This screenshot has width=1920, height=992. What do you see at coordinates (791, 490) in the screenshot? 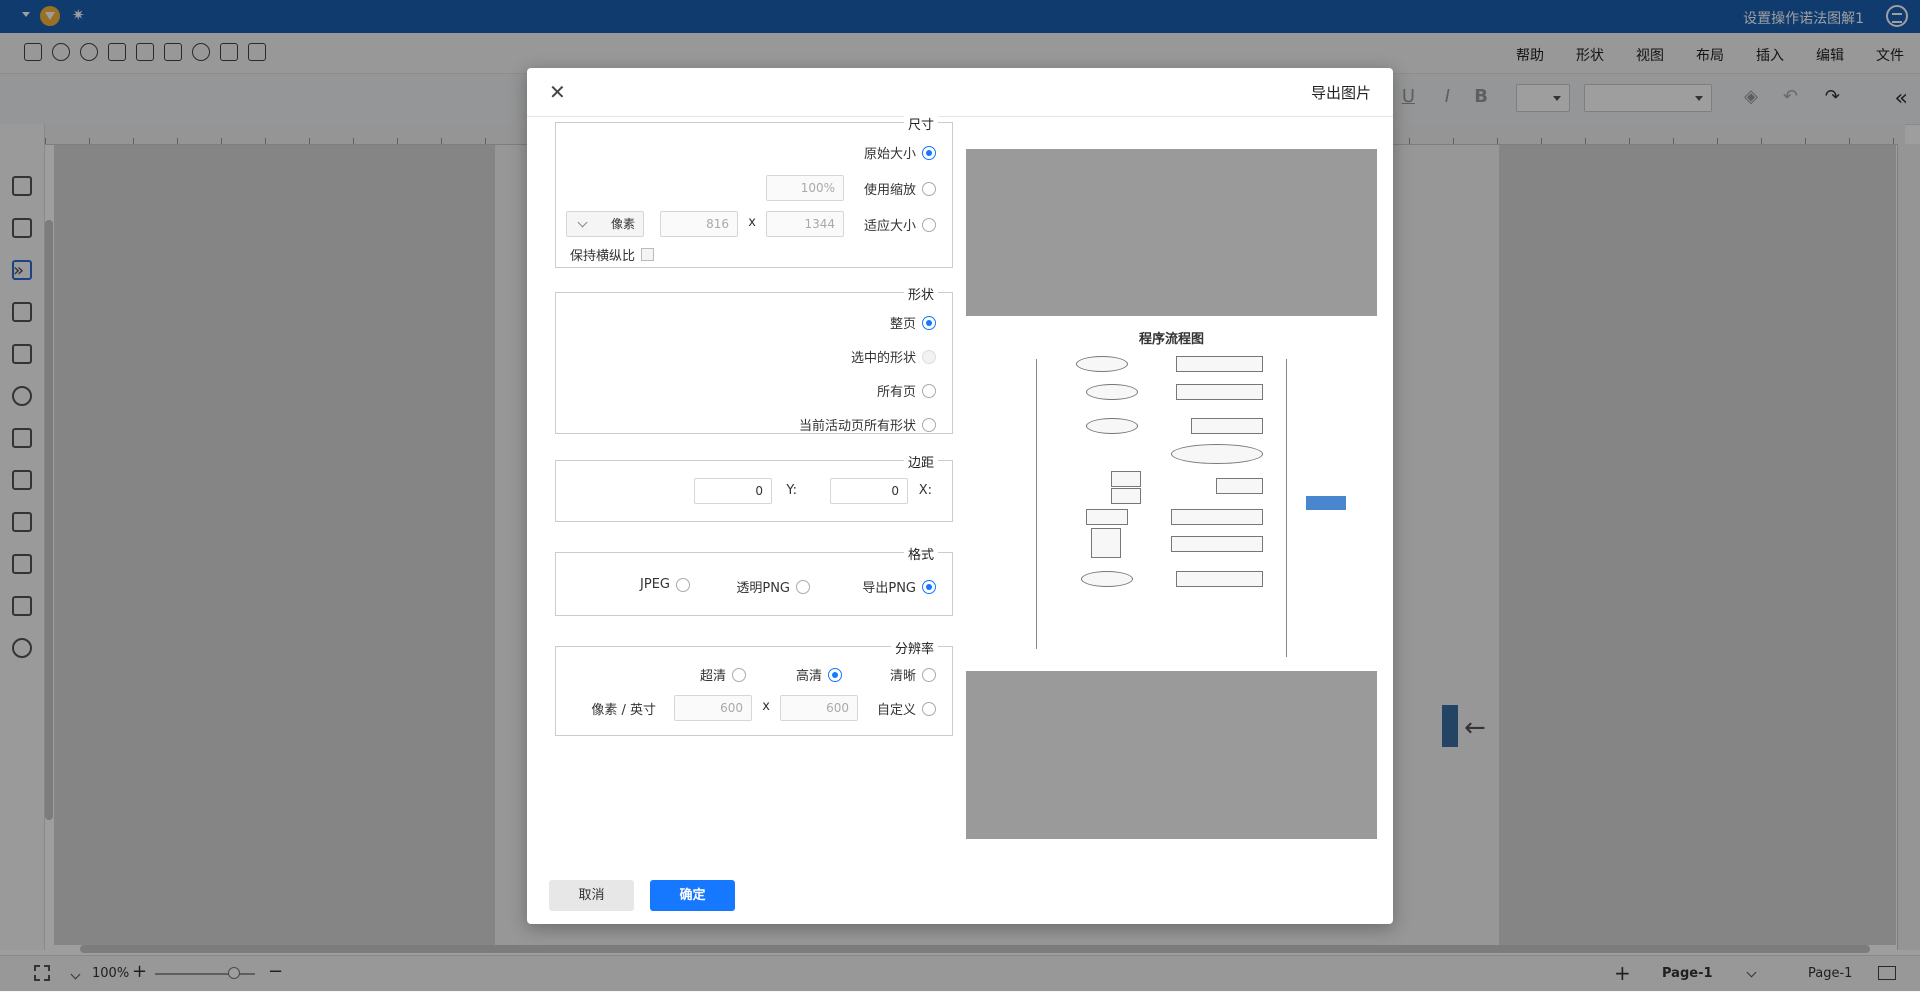
I see `margin-y-label: Y:` at bounding box center [791, 490].